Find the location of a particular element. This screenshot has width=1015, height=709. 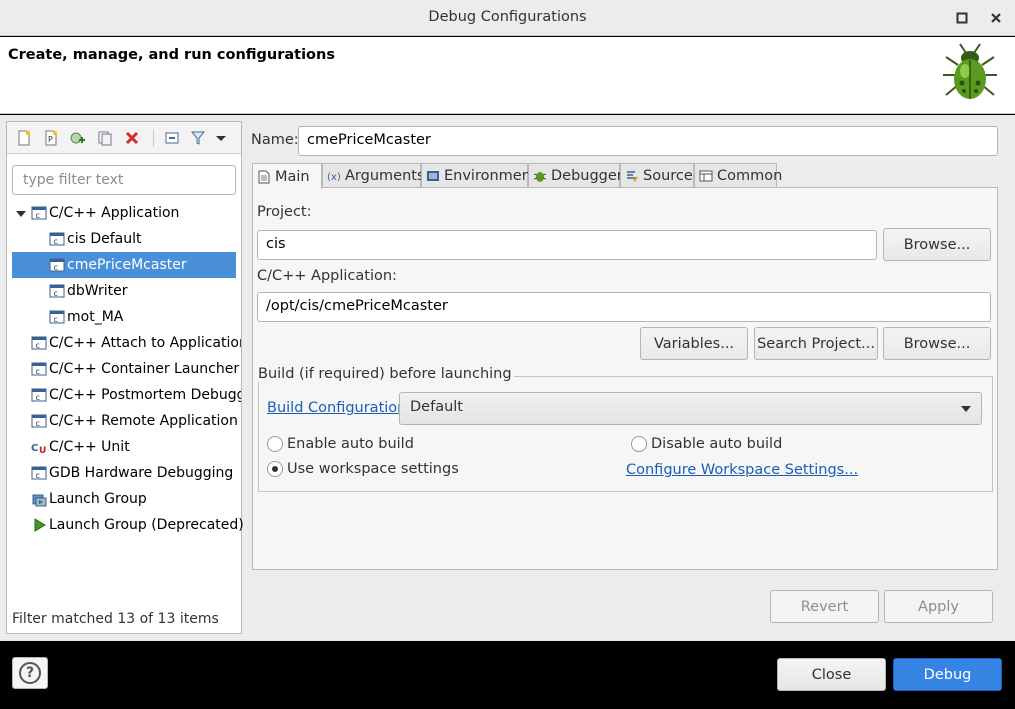

name-field: cmePriceMcaster is located at coordinates (648, 141).